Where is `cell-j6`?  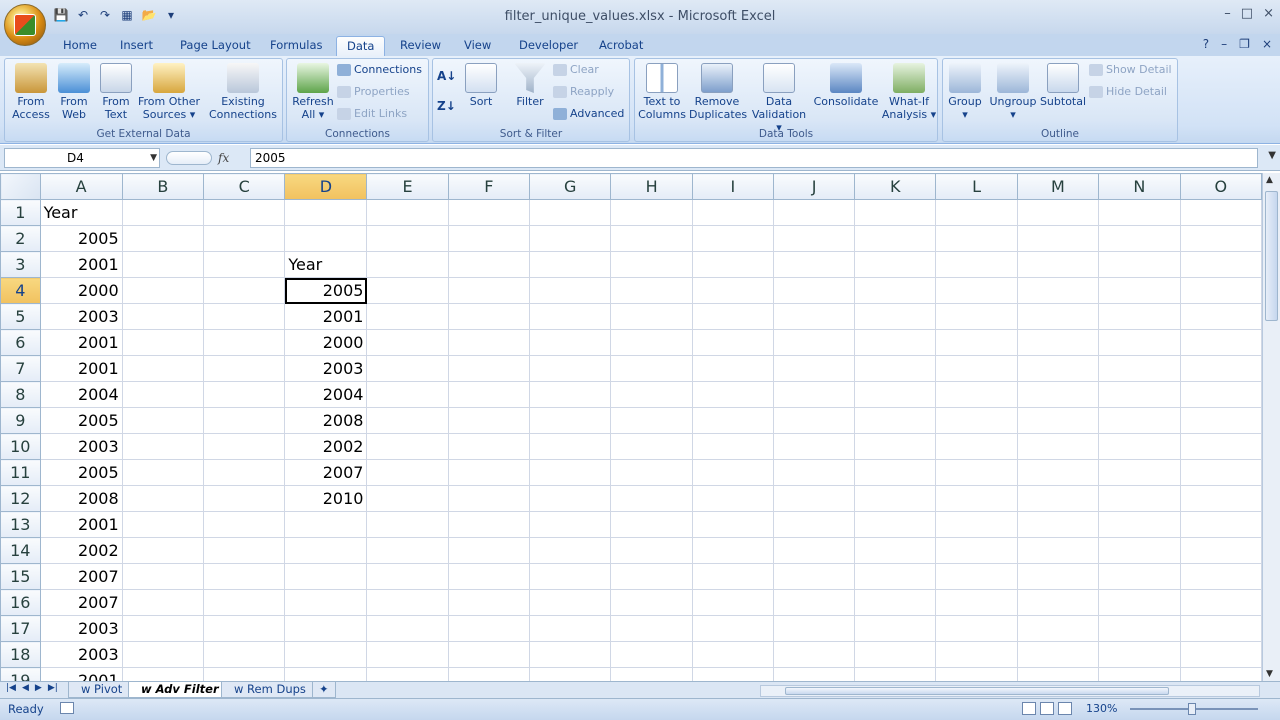
cell-j6 is located at coordinates (814, 342).